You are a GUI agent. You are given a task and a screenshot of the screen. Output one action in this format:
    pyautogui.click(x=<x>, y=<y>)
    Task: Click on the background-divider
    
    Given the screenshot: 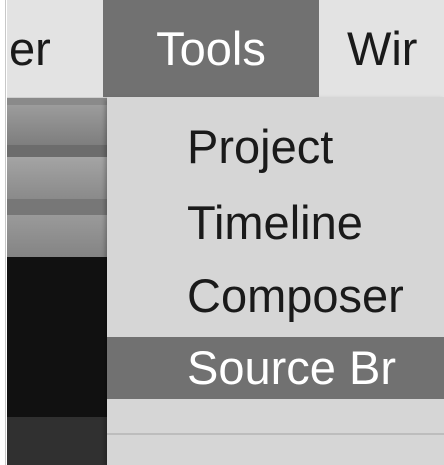 What is the action you would take?
    pyautogui.click(x=57, y=151)
    